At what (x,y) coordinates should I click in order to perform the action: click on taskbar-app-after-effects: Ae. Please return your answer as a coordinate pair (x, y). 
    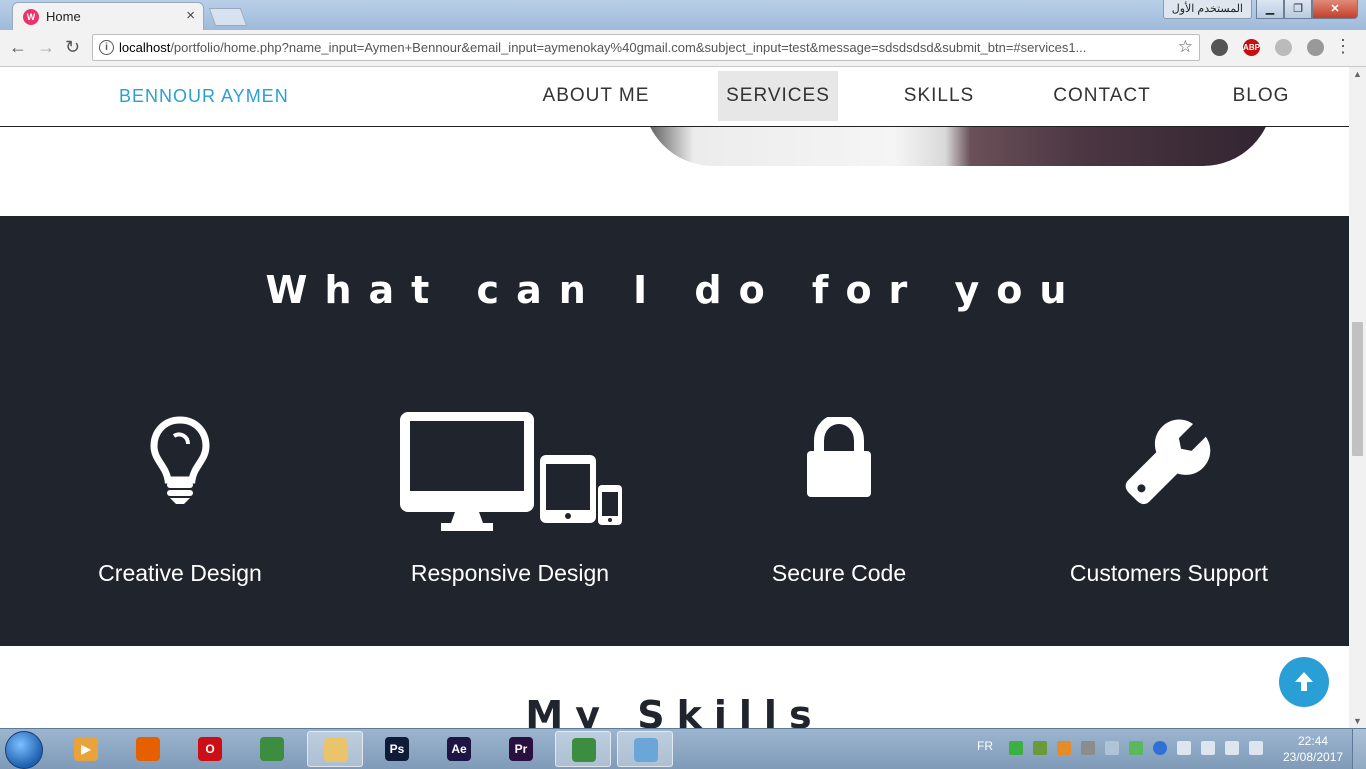
    Looking at the image, I should click on (459, 749).